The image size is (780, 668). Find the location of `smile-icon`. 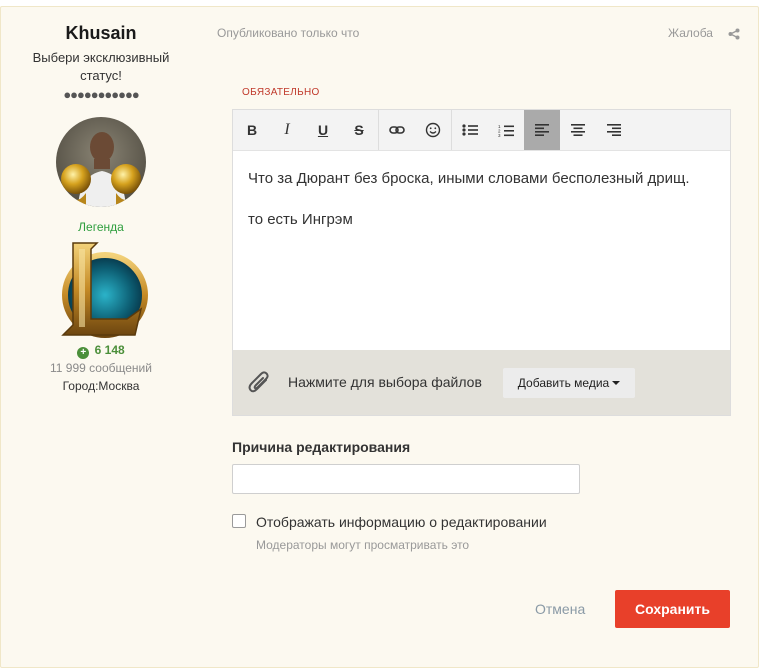

smile-icon is located at coordinates (433, 130).